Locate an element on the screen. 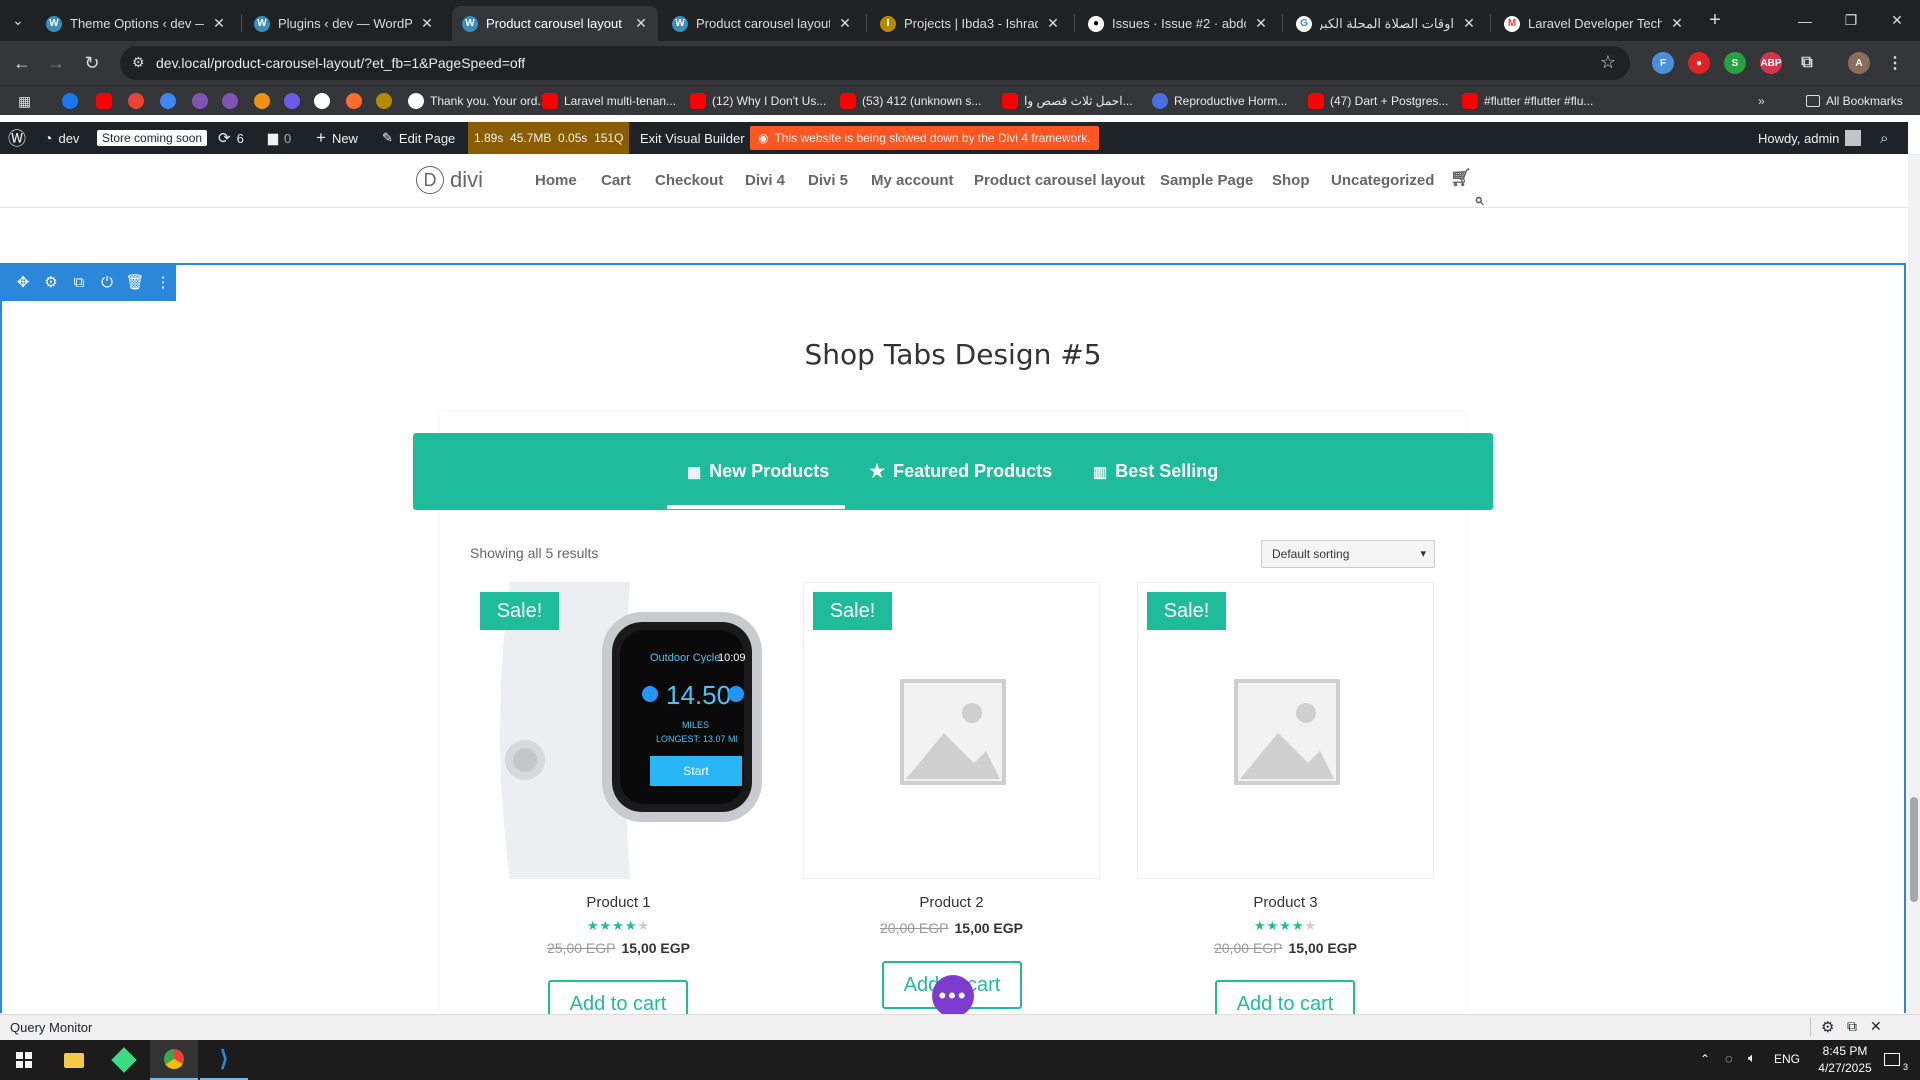 Image resolution: width=1920 pixels, height=1080 pixels. more-bookmarks-icon: » is located at coordinates (1761, 101).